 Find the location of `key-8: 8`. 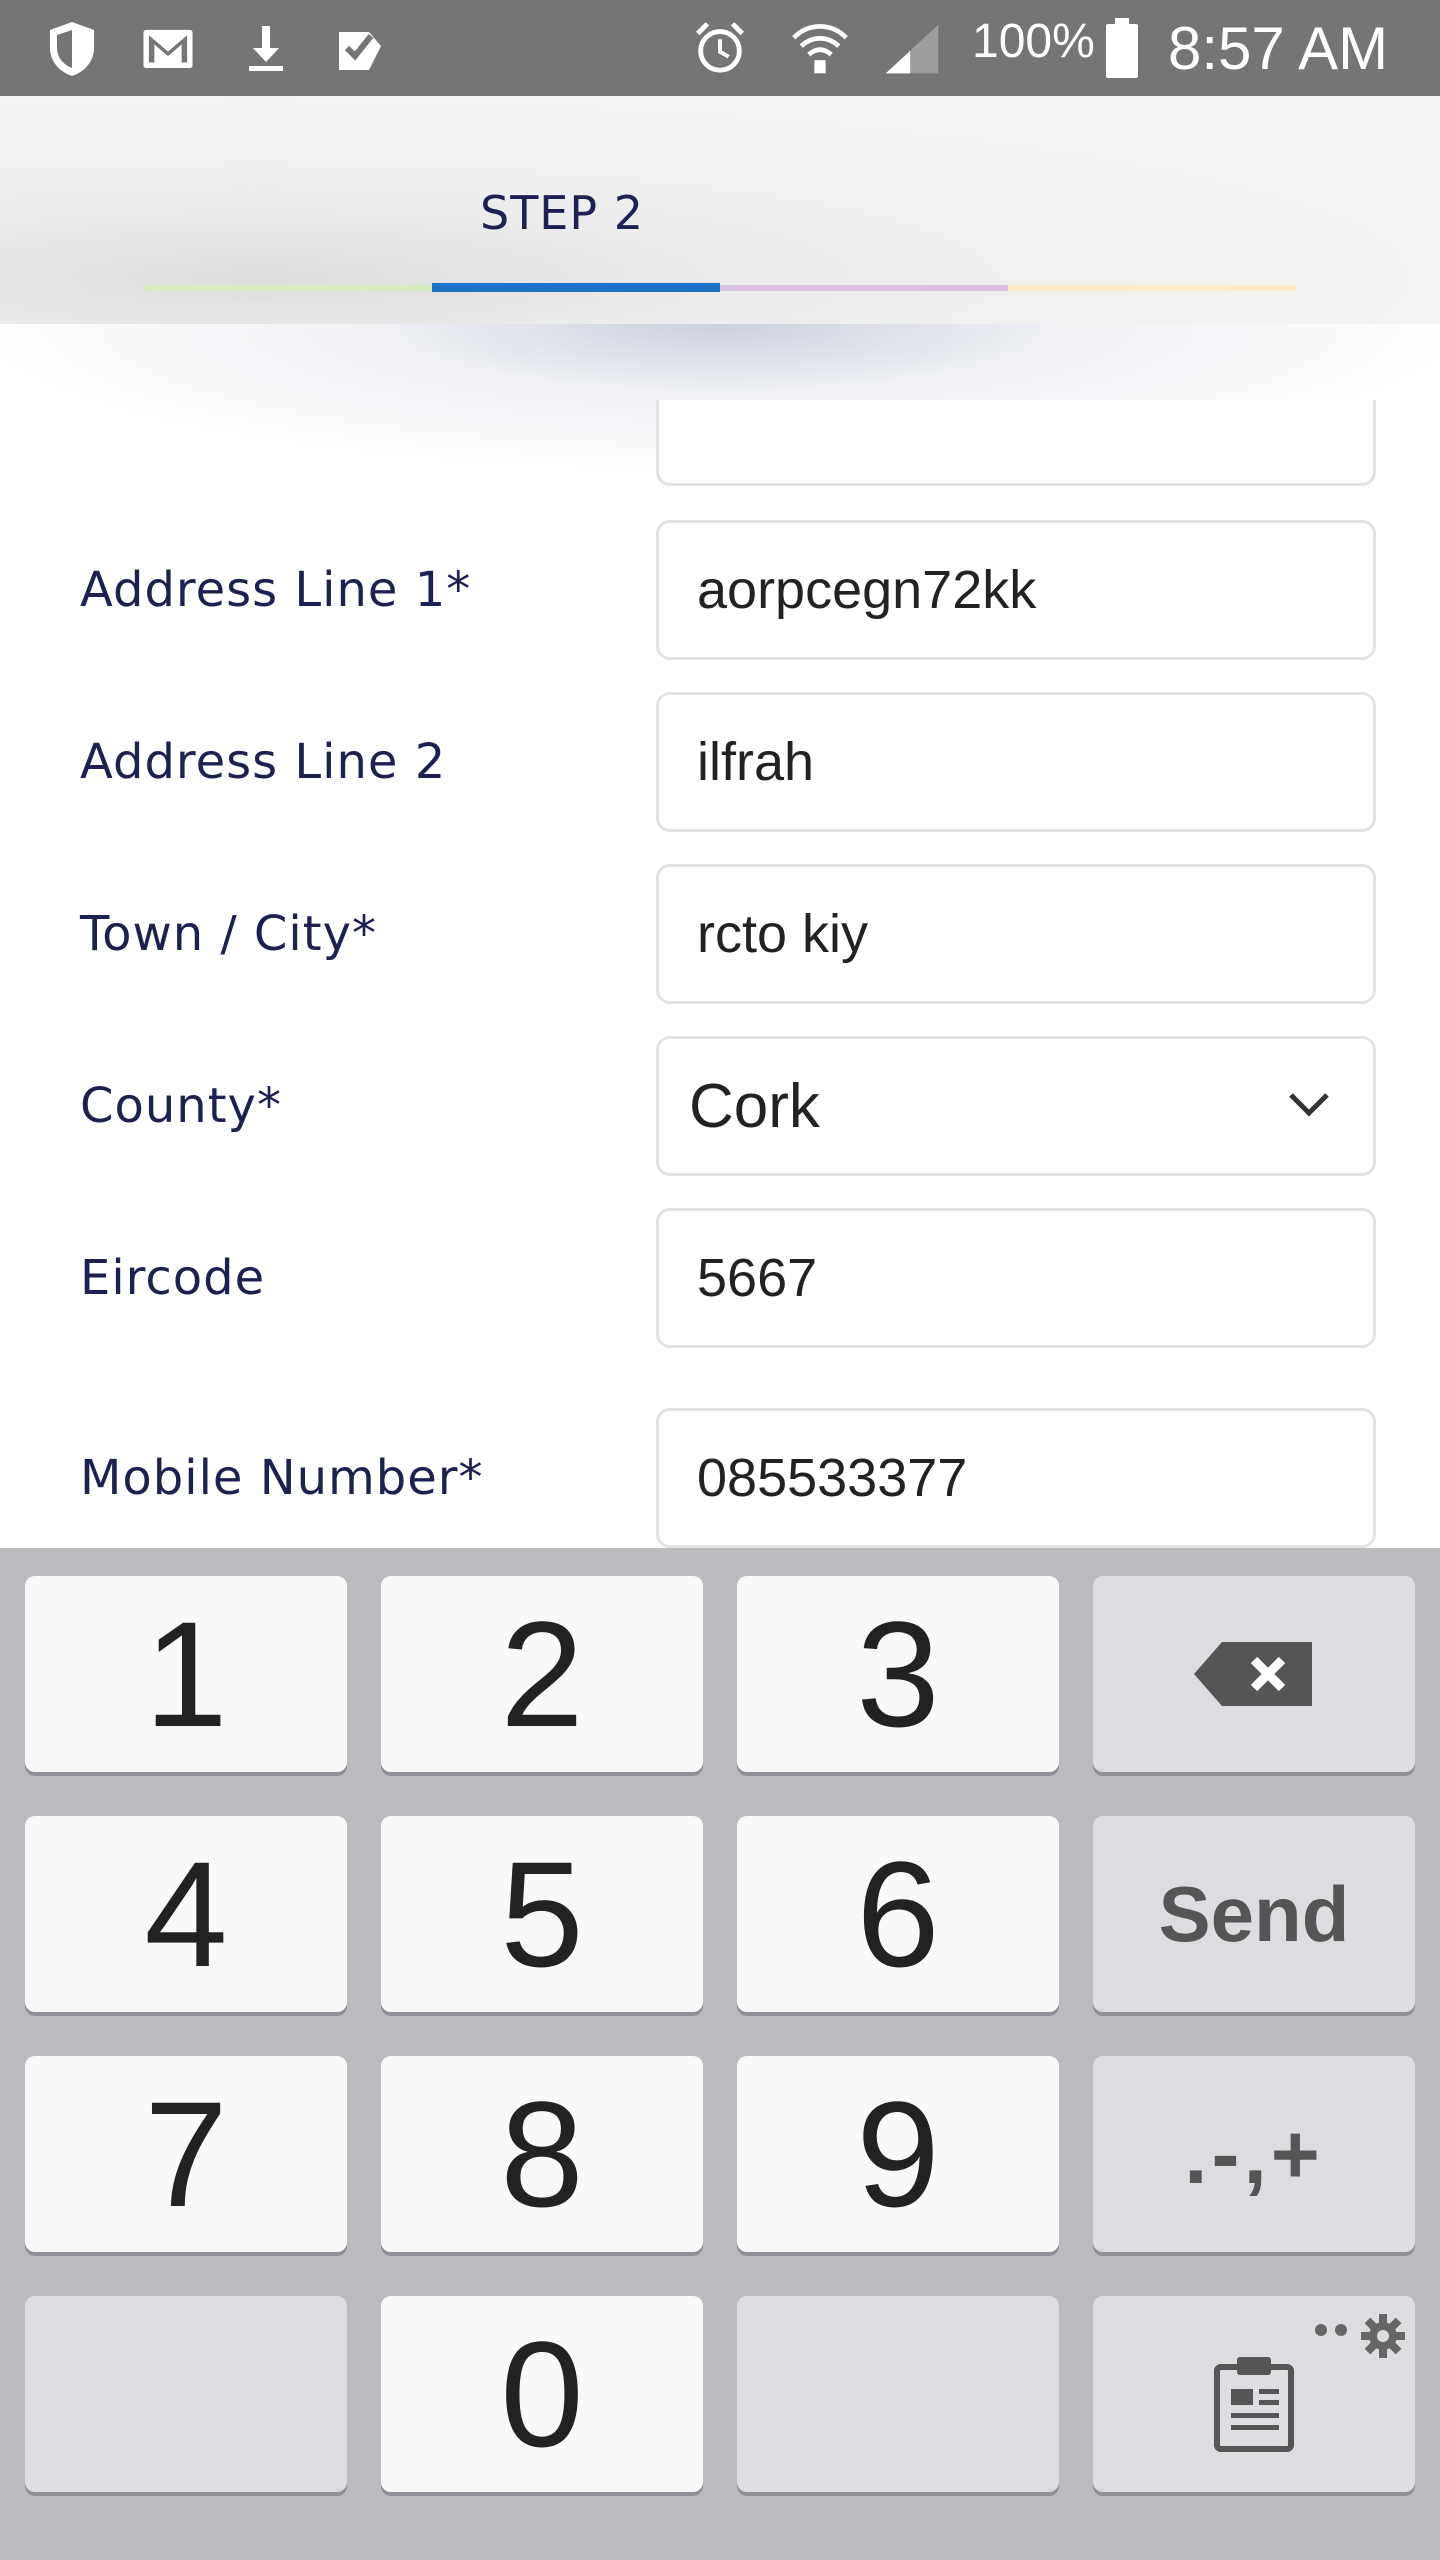

key-8: 8 is located at coordinates (542, 2154).